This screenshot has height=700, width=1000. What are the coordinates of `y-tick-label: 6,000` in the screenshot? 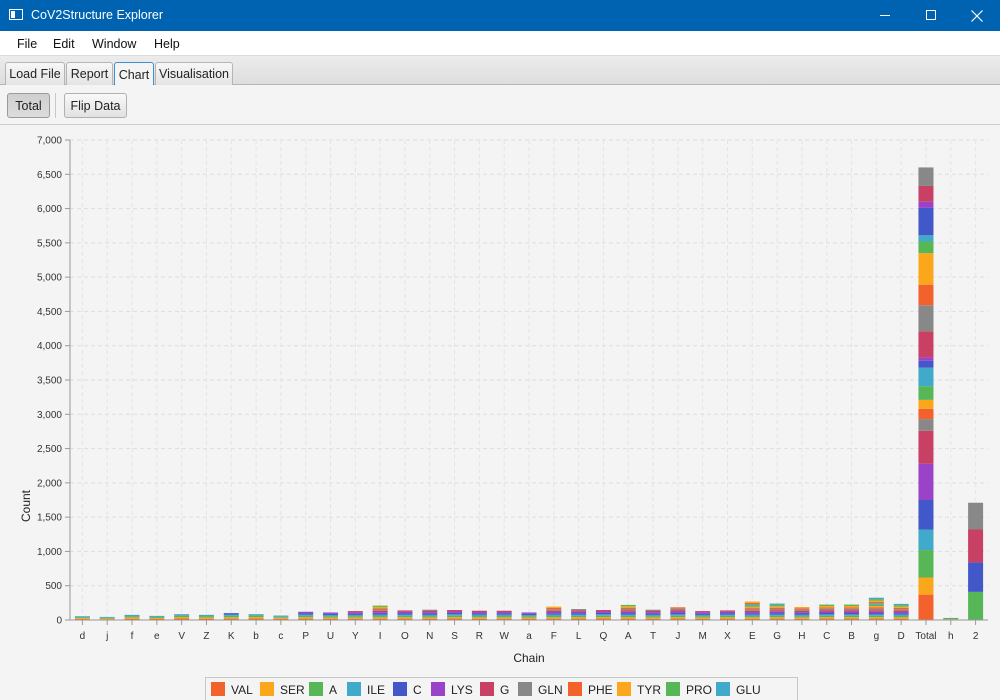 It's located at (49, 209).